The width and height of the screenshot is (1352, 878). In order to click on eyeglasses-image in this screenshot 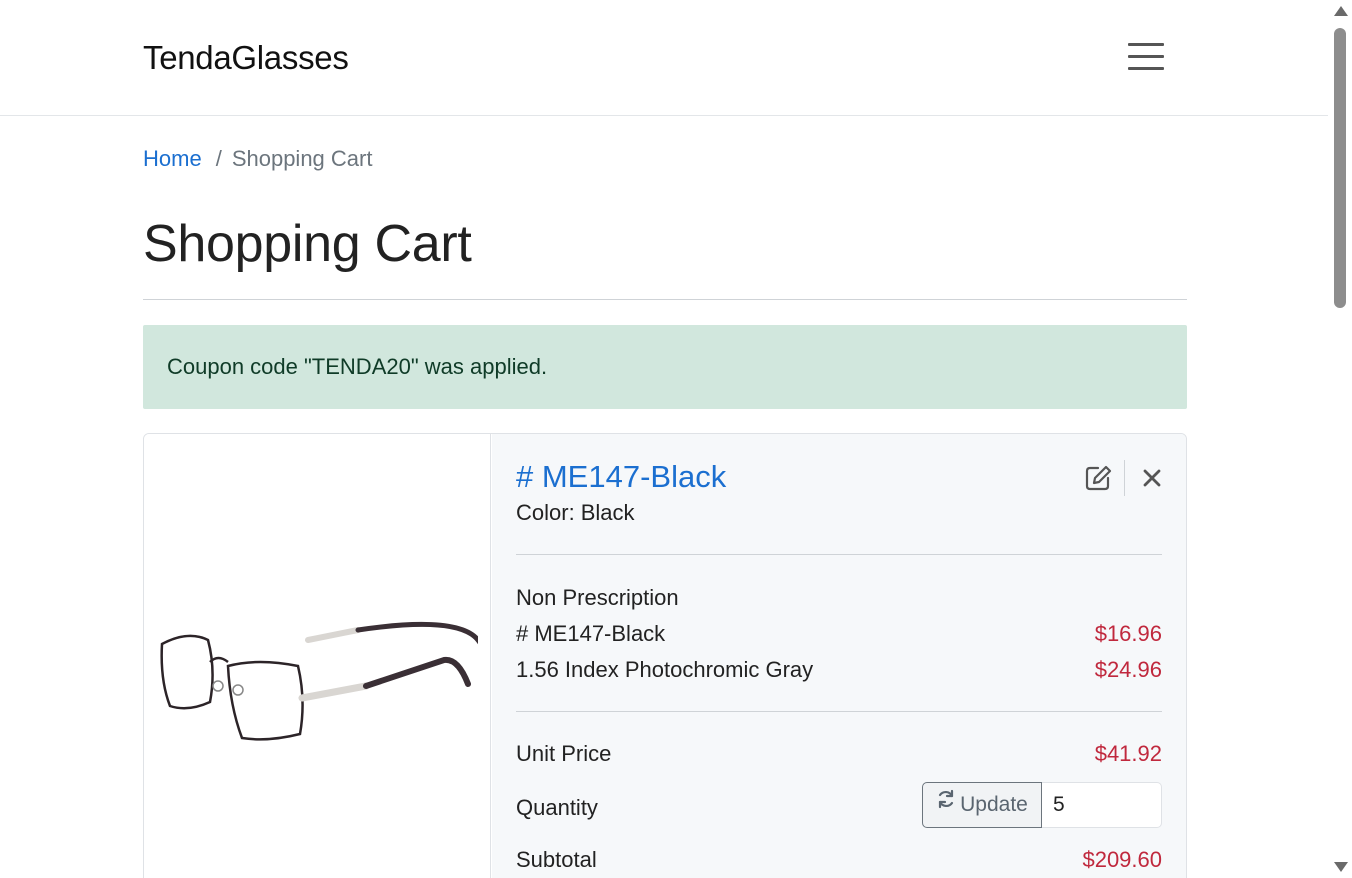, I will do `click(319, 681)`.